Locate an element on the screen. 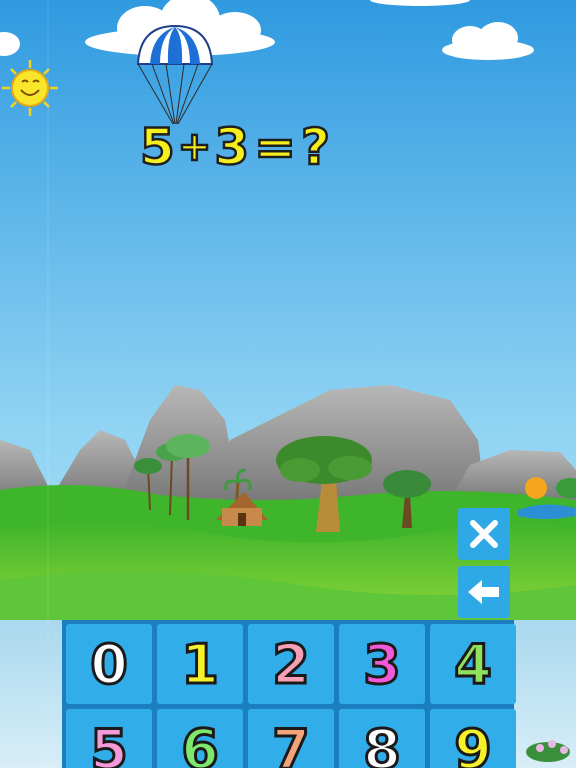  number-key-5: 5 is located at coordinates (109, 738).